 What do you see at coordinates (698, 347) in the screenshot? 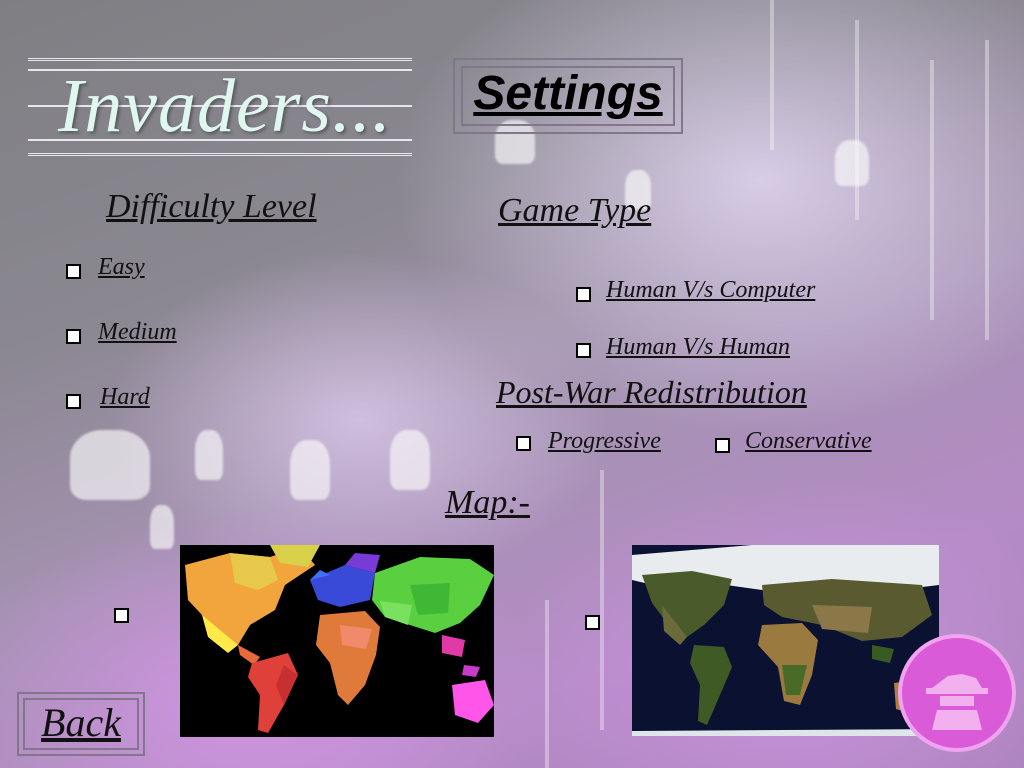
I see `human-vs-human-option: Human V/s Human` at bounding box center [698, 347].